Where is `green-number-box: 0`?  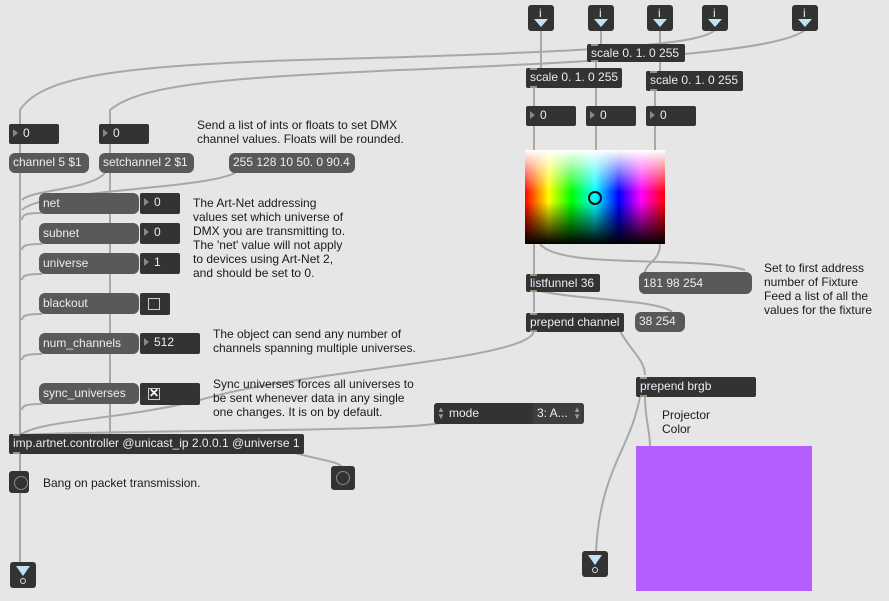
green-number-box: 0 is located at coordinates (611, 116).